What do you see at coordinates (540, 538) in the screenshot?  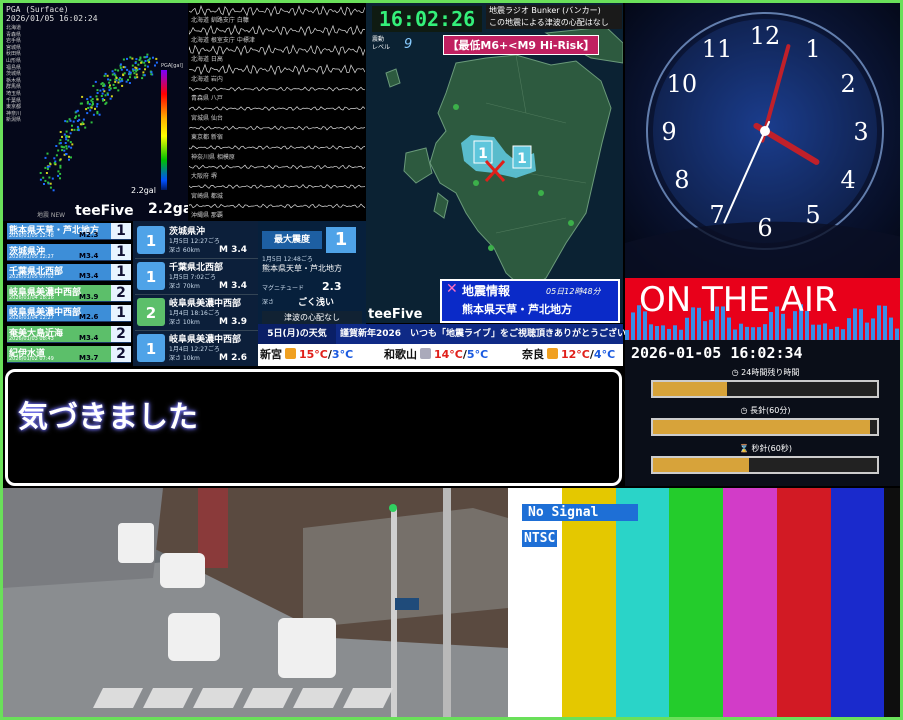 I see `ntsc-label: NTSC` at bounding box center [540, 538].